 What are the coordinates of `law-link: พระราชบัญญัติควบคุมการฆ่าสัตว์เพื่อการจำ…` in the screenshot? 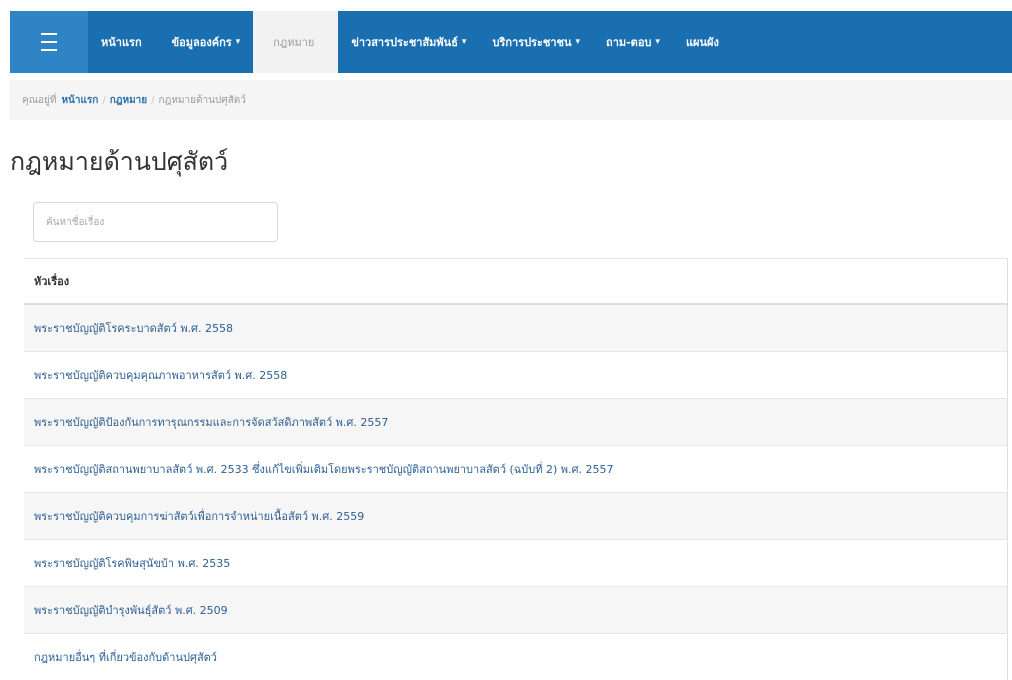 It's located at (516, 516).